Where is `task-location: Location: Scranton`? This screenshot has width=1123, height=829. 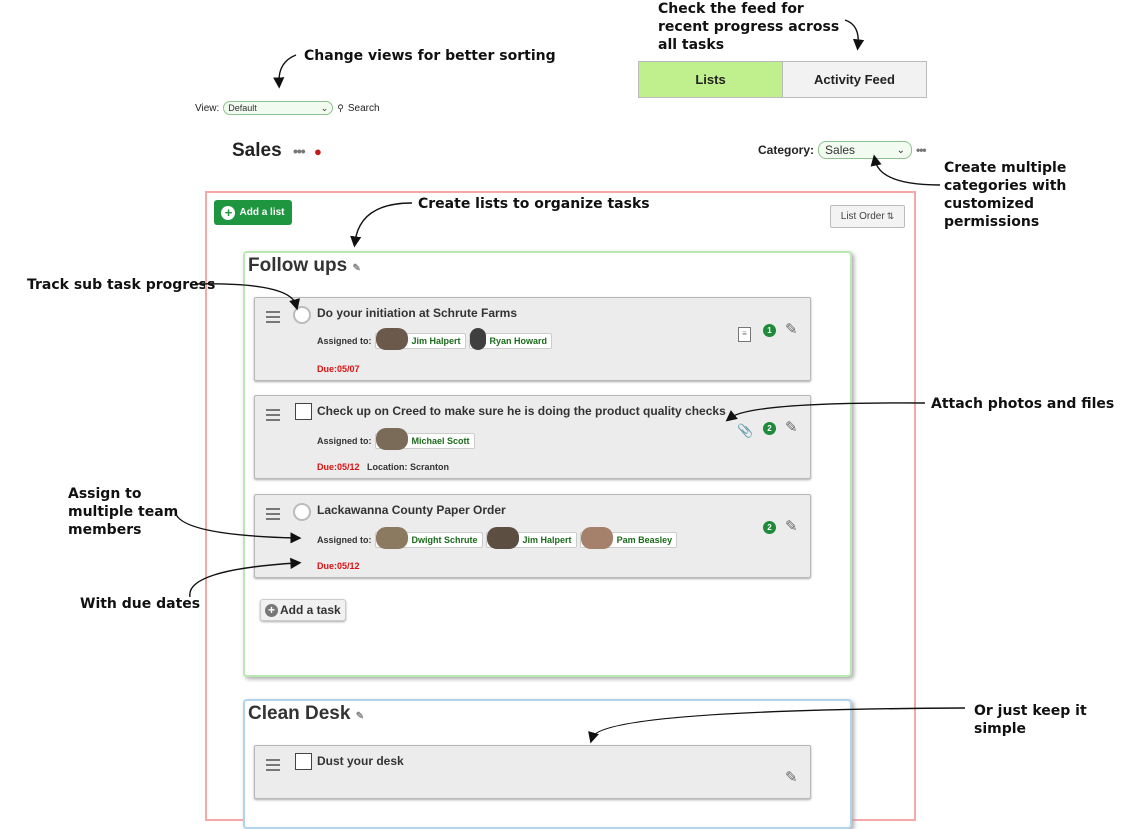
task-location: Location: Scranton is located at coordinates (408, 467).